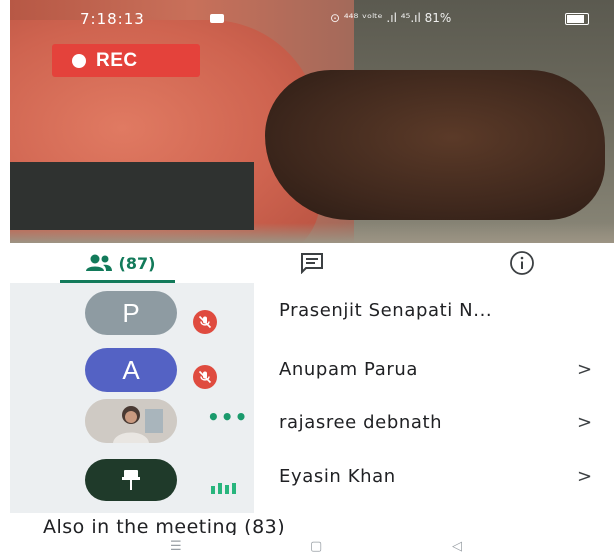  I want to click on recording-label: REC, so click(117, 60).